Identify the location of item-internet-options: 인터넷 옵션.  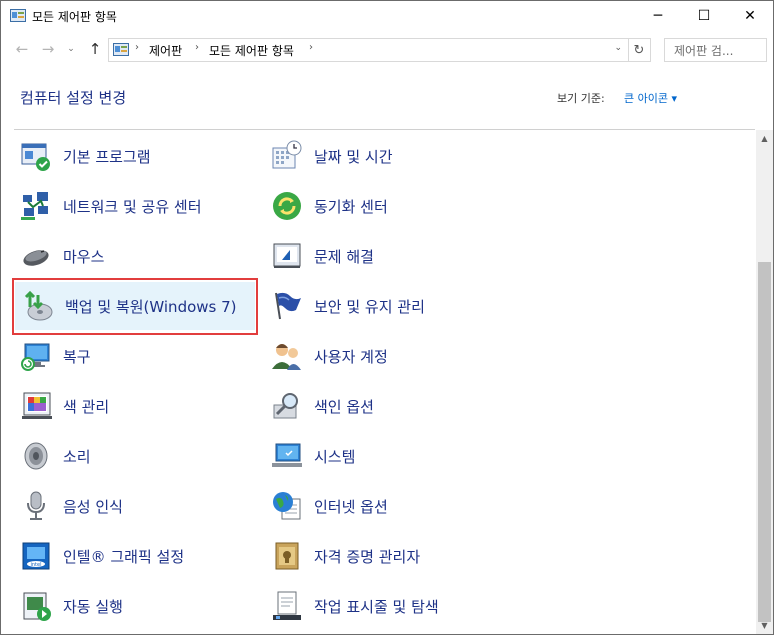
(326, 506).